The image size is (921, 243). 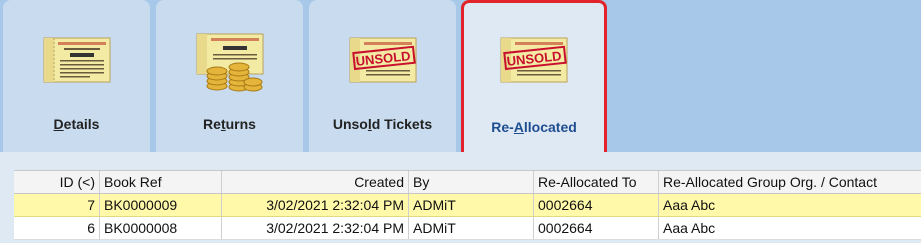 What do you see at coordinates (57, 228) in the screenshot?
I see `cell-id: 6` at bounding box center [57, 228].